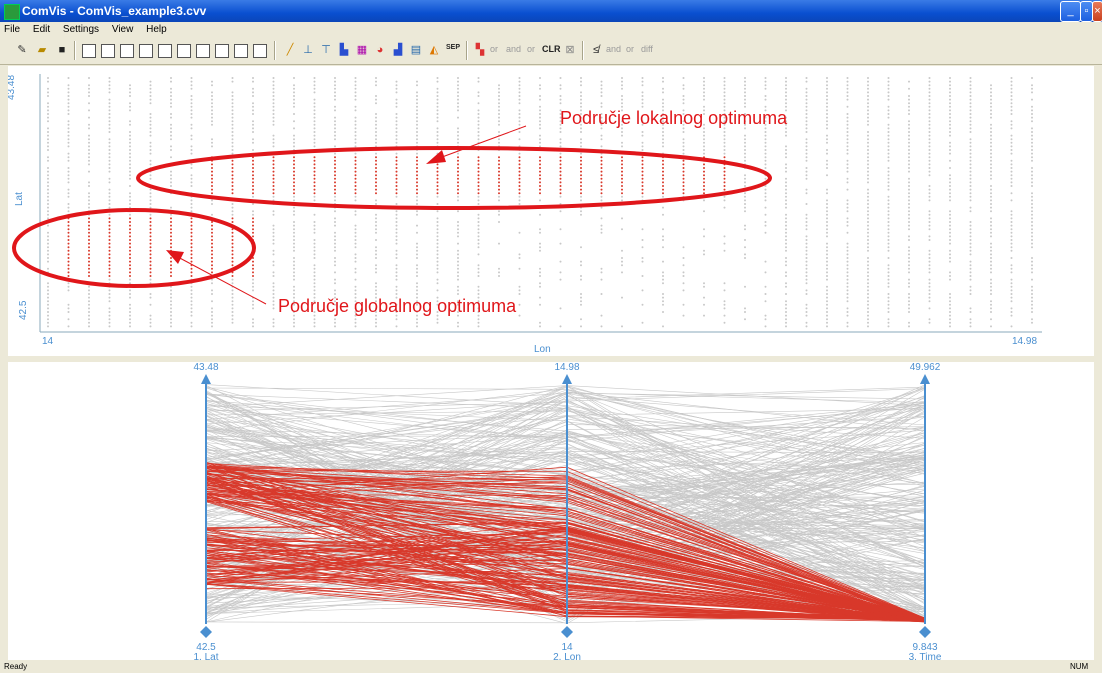  What do you see at coordinates (551, 667) in the screenshot?
I see `status-bar: Ready NUM` at bounding box center [551, 667].